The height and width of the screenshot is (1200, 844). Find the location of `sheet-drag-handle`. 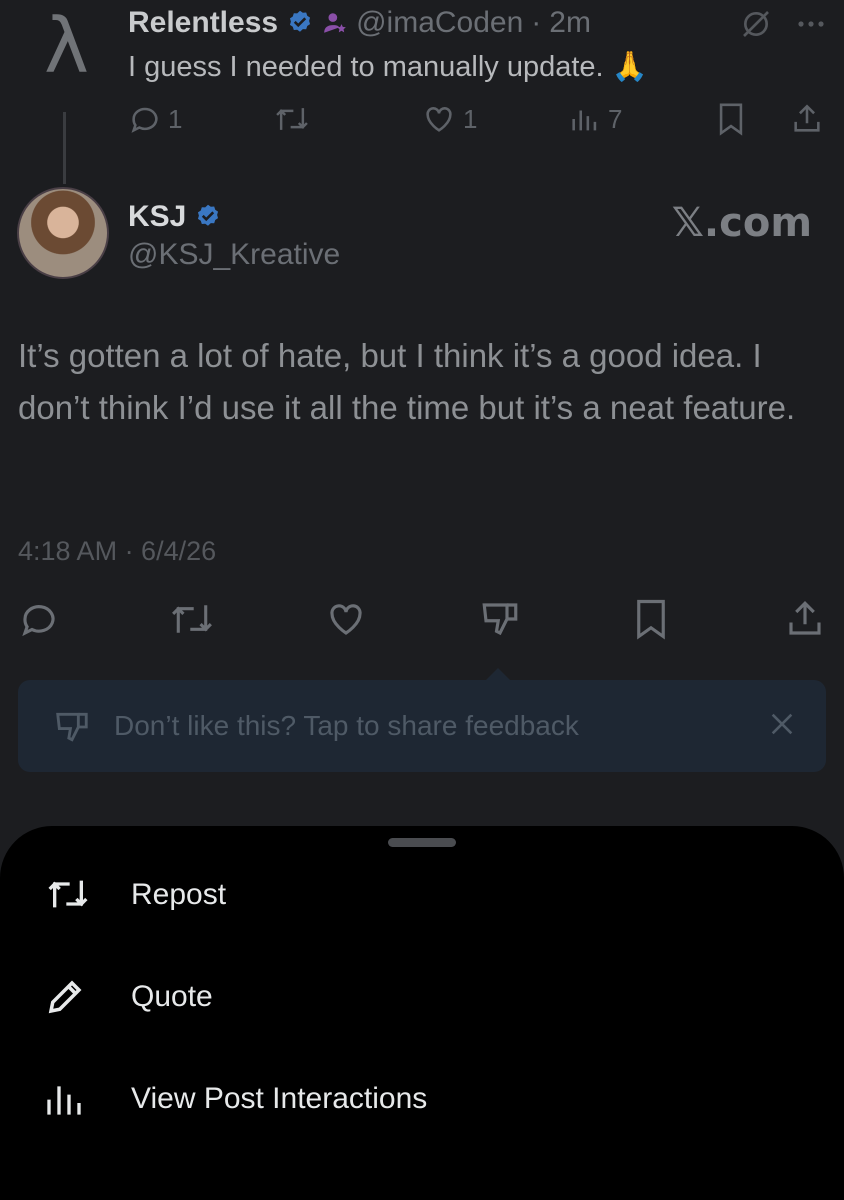

sheet-drag-handle is located at coordinates (422, 842).